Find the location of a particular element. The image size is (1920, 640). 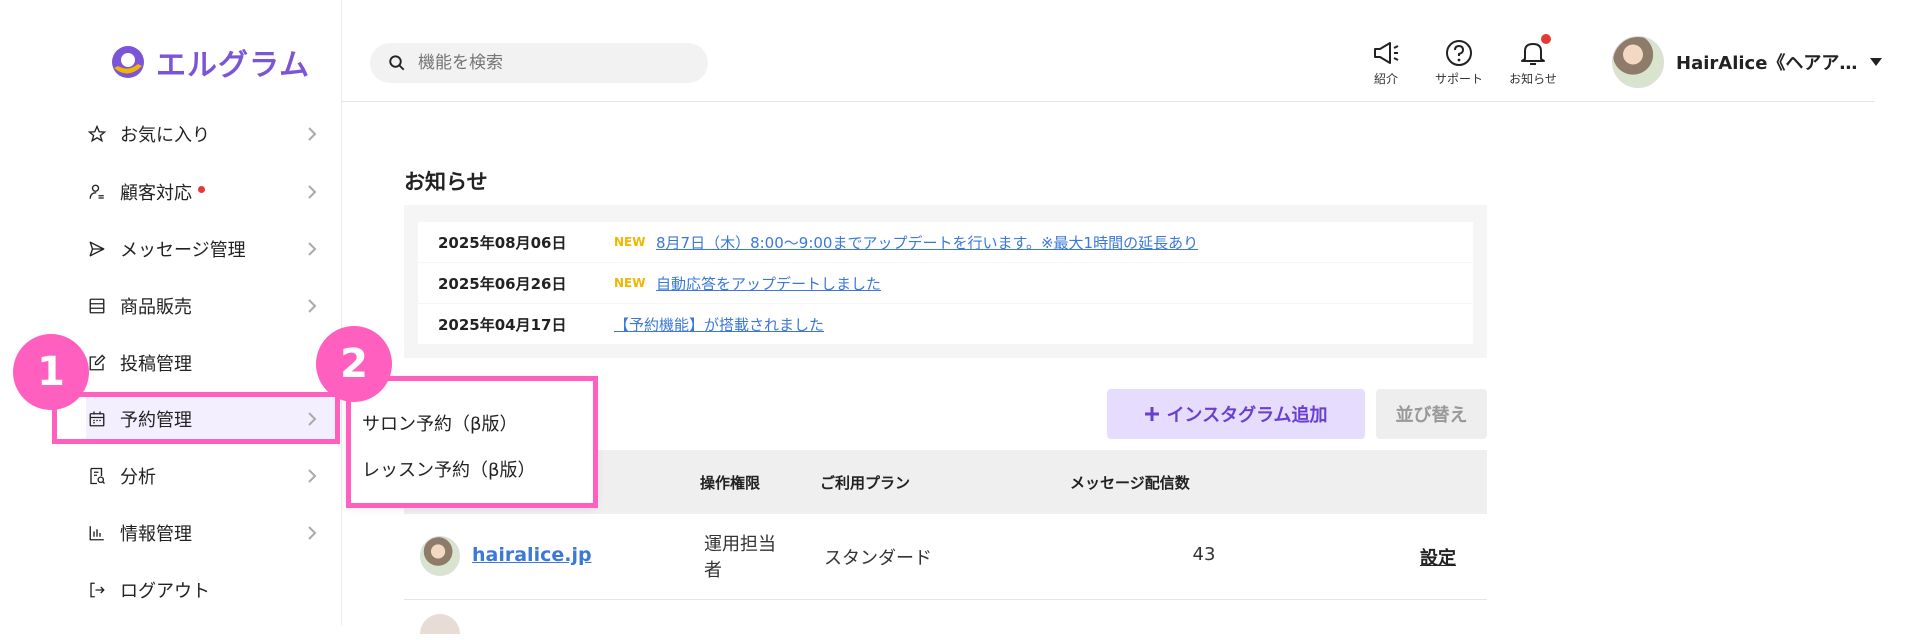

sidebar-item-label: 情報管理 is located at coordinates (156, 534).